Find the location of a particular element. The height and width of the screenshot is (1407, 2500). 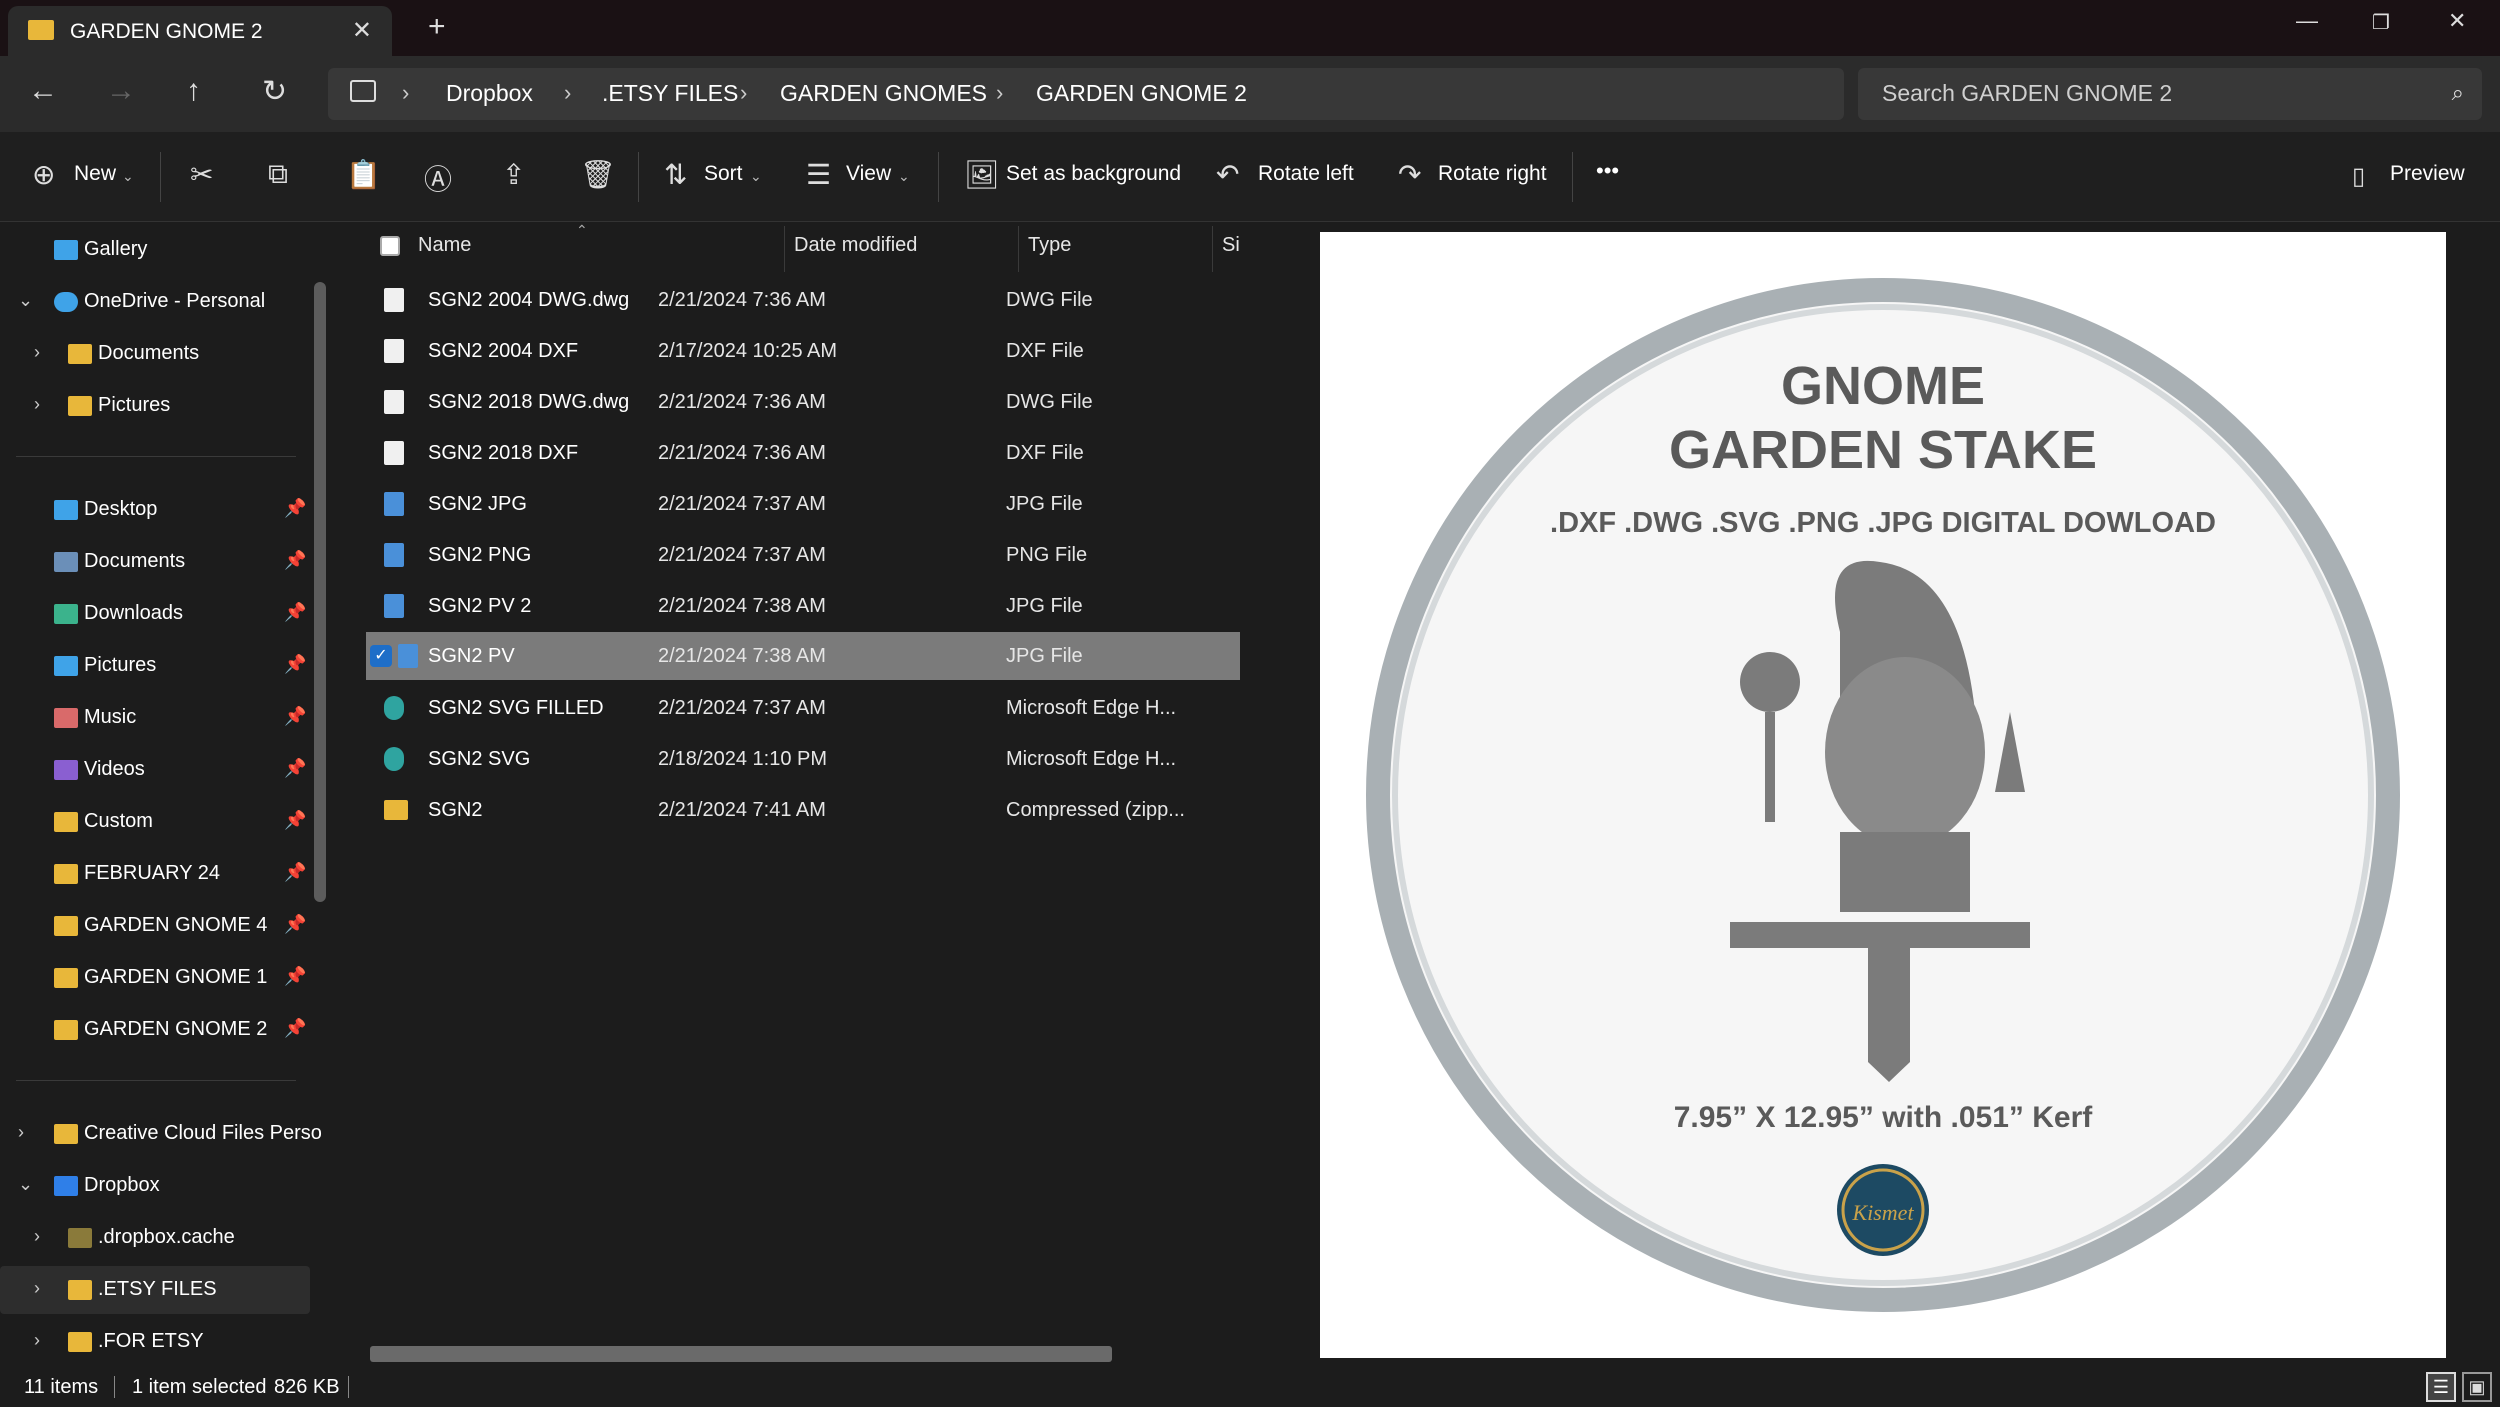

sidebar-item-creative-cloud: › Creative Cloud Files Perso is located at coordinates (161, 1134).